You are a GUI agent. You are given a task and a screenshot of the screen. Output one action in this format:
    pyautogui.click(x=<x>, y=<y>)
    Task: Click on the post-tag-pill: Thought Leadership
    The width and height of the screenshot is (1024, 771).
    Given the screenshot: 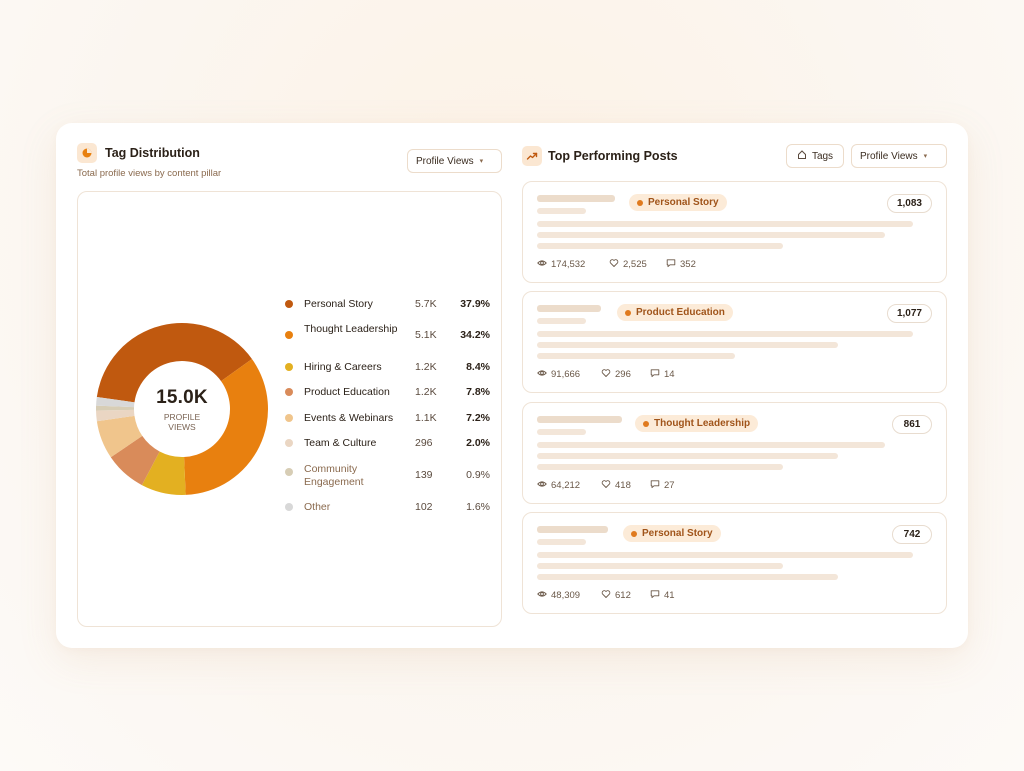 What is the action you would take?
    pyautogui.click(x=697, y=423)
    